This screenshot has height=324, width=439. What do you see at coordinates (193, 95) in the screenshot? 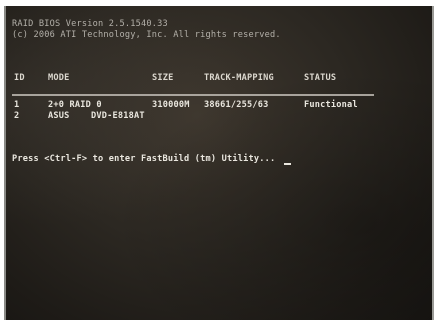
I see `header-divider` at bounding box center [193, 95].